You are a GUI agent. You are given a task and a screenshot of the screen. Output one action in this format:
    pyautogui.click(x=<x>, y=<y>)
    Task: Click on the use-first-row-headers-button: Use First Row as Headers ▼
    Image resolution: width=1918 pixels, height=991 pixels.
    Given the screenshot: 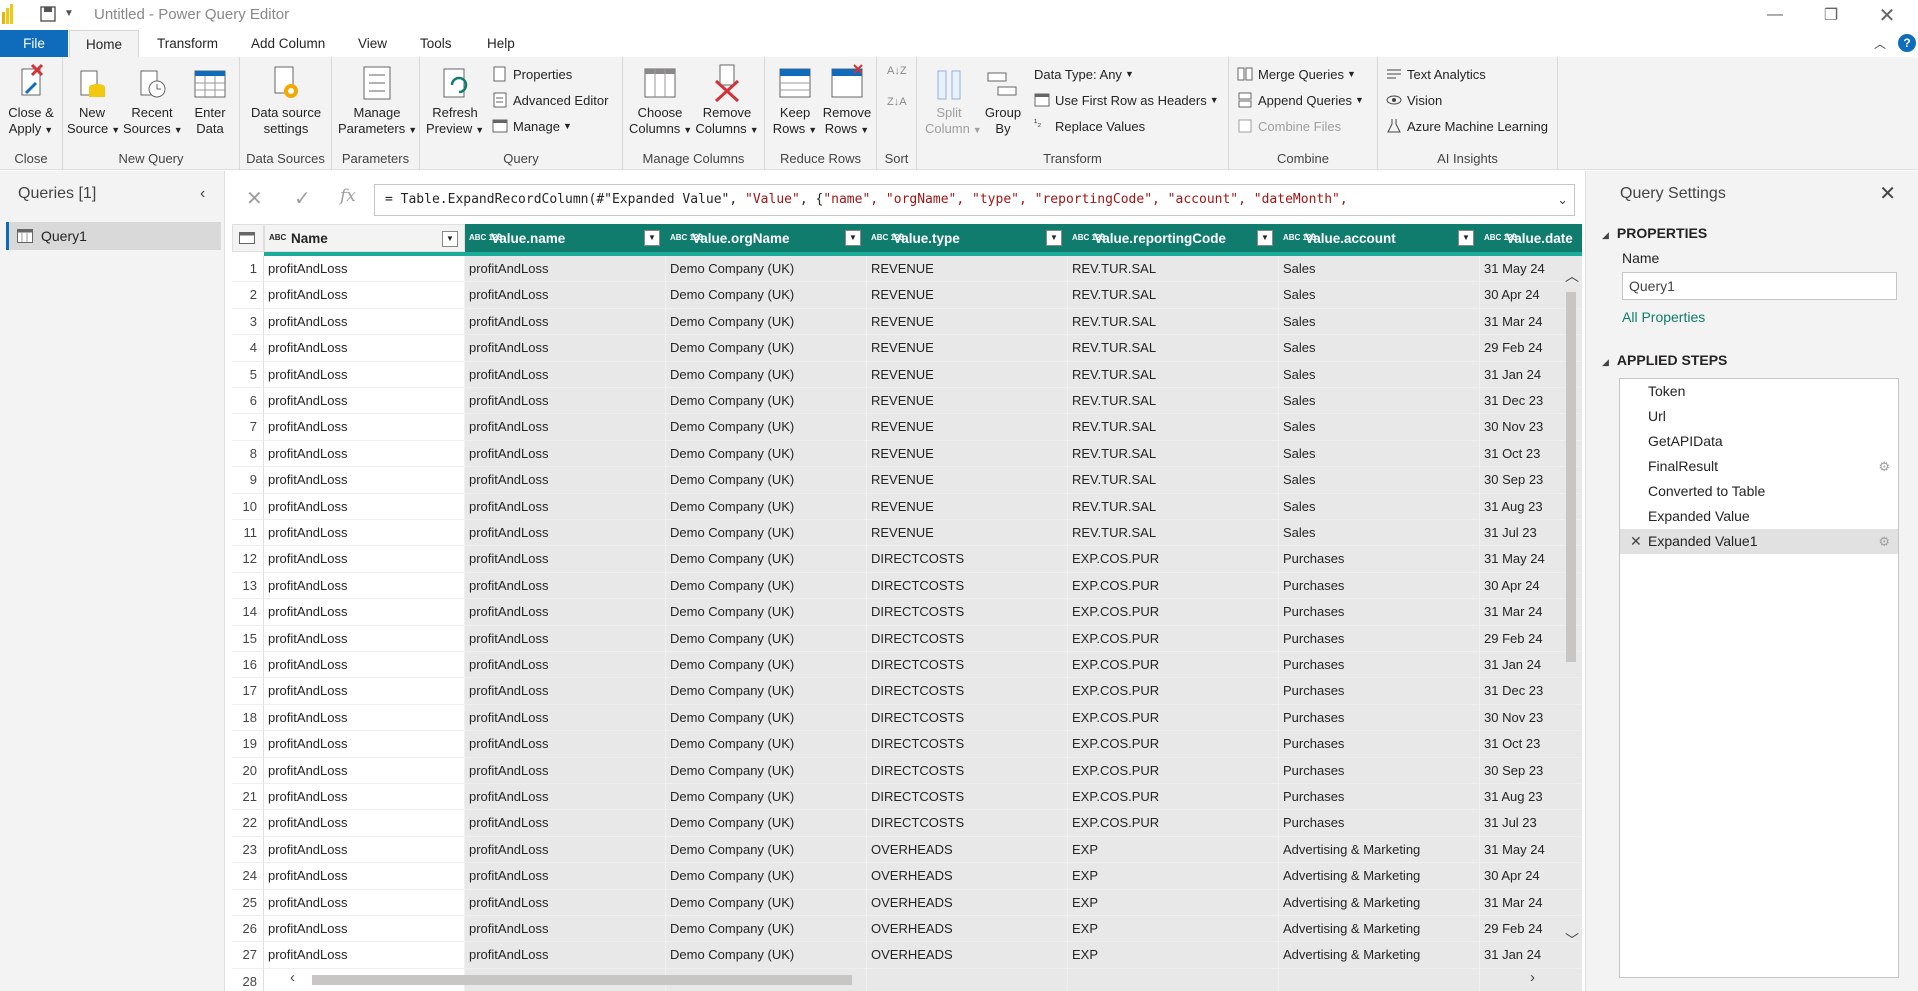 What is the action you would take?
    pyautogui.click(x=1126, y=100)
    